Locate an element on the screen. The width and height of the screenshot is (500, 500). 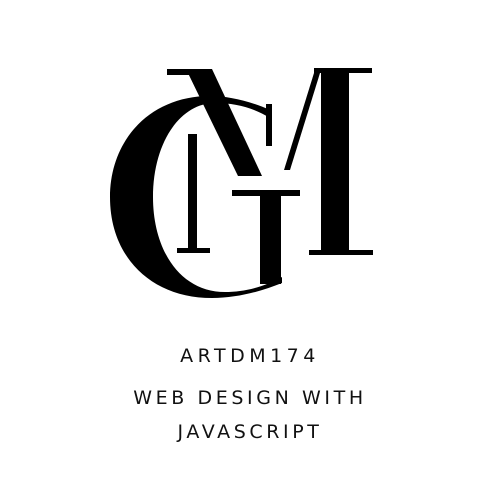
m-right-stem is located at coordinates (335, 160).